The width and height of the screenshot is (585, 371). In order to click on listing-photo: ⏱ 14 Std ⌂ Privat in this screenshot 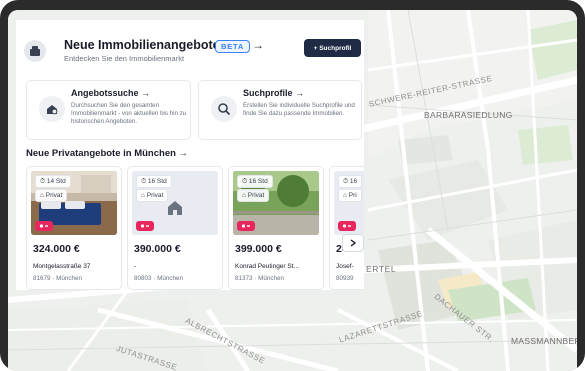, I will do `click(74, 203)`.